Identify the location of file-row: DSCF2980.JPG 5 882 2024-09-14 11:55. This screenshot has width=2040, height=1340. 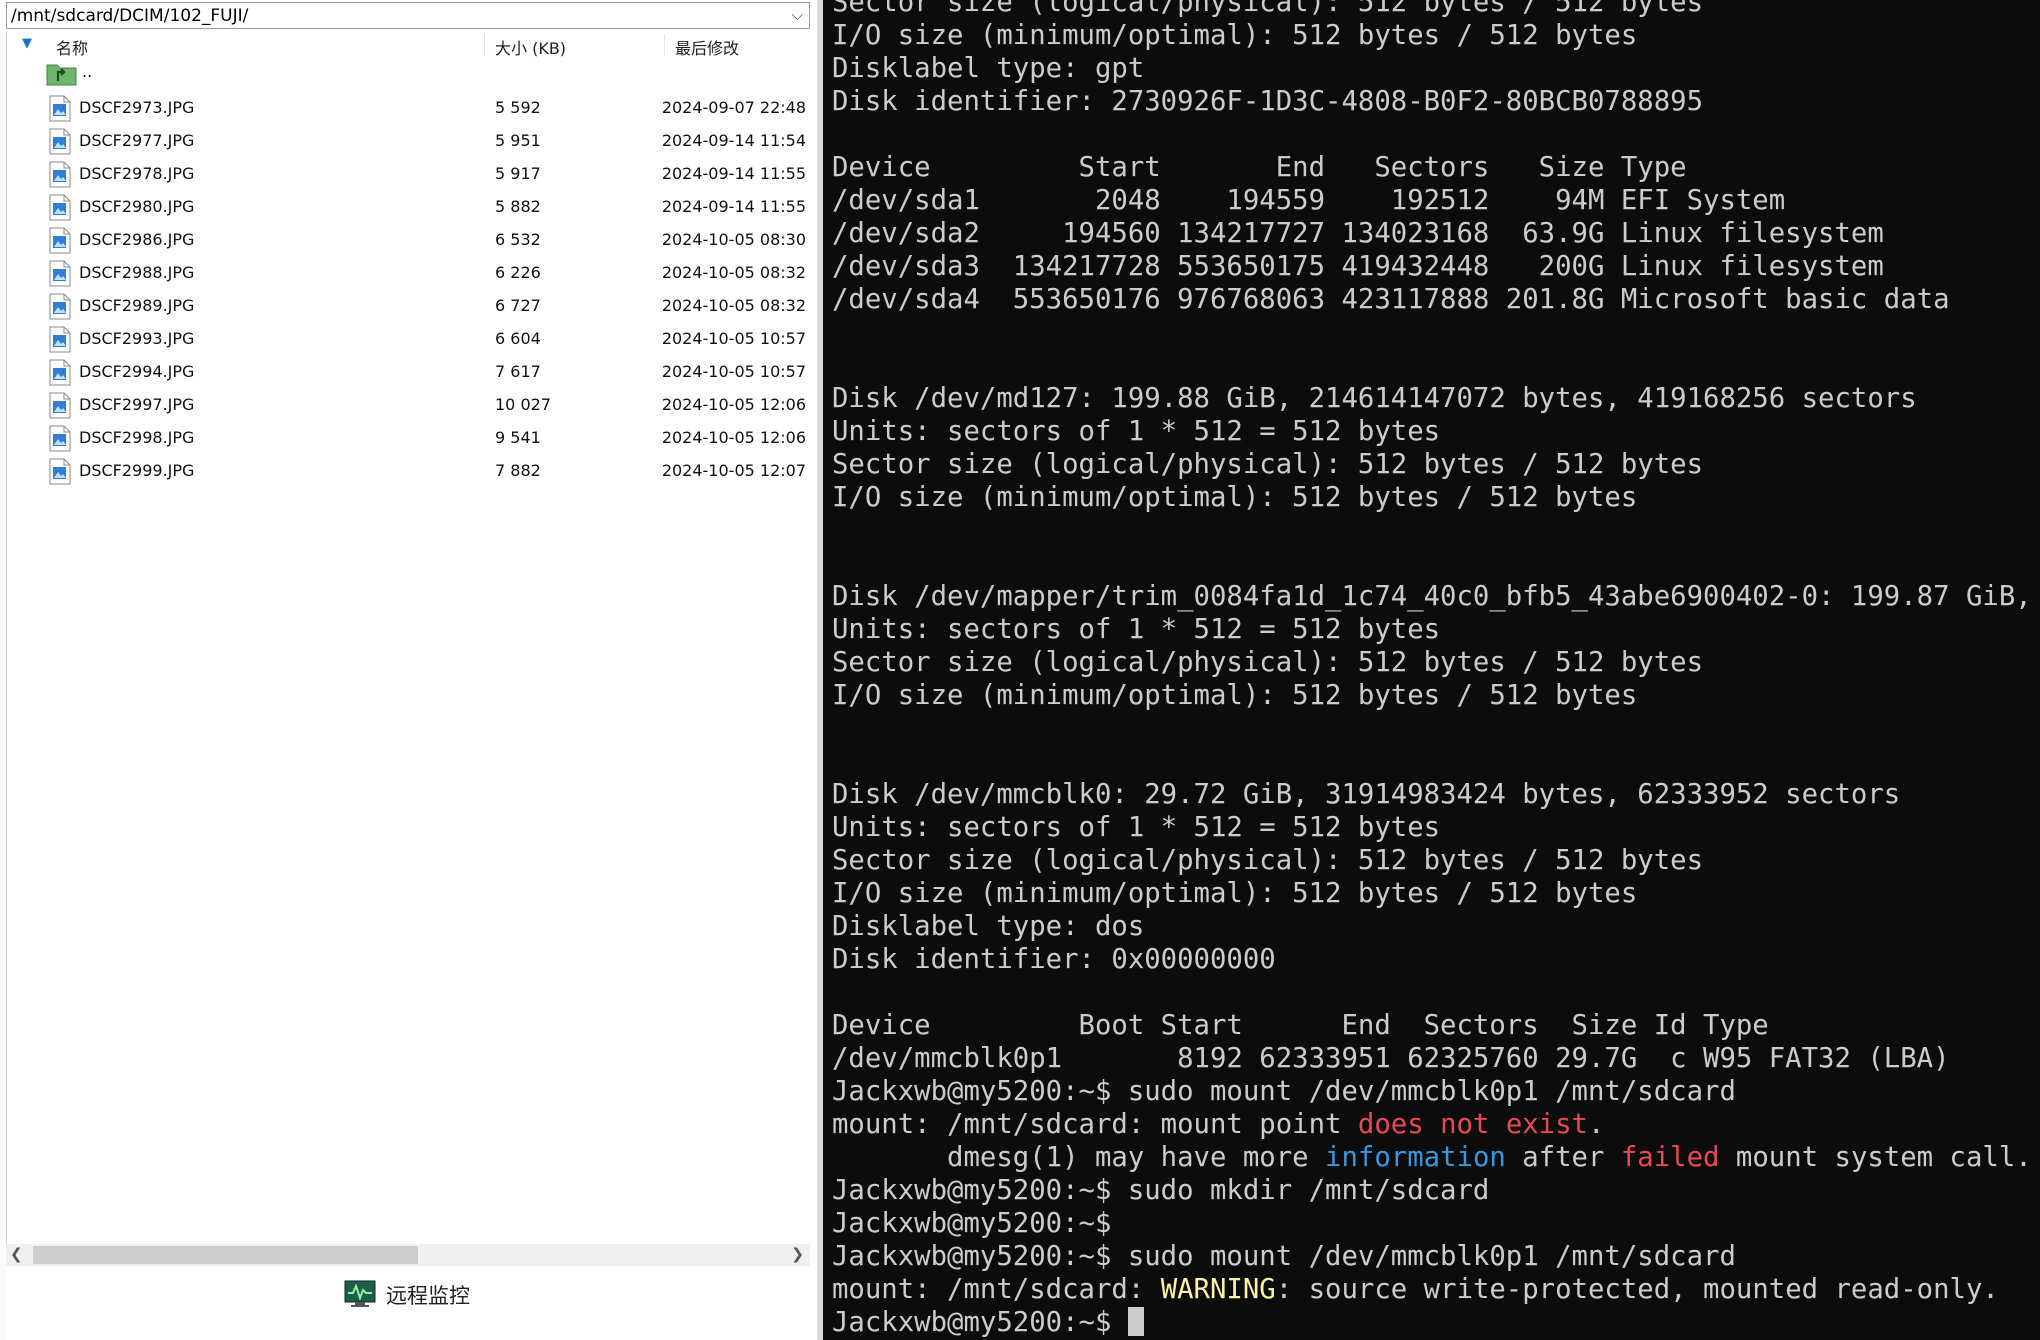
(408, 206).